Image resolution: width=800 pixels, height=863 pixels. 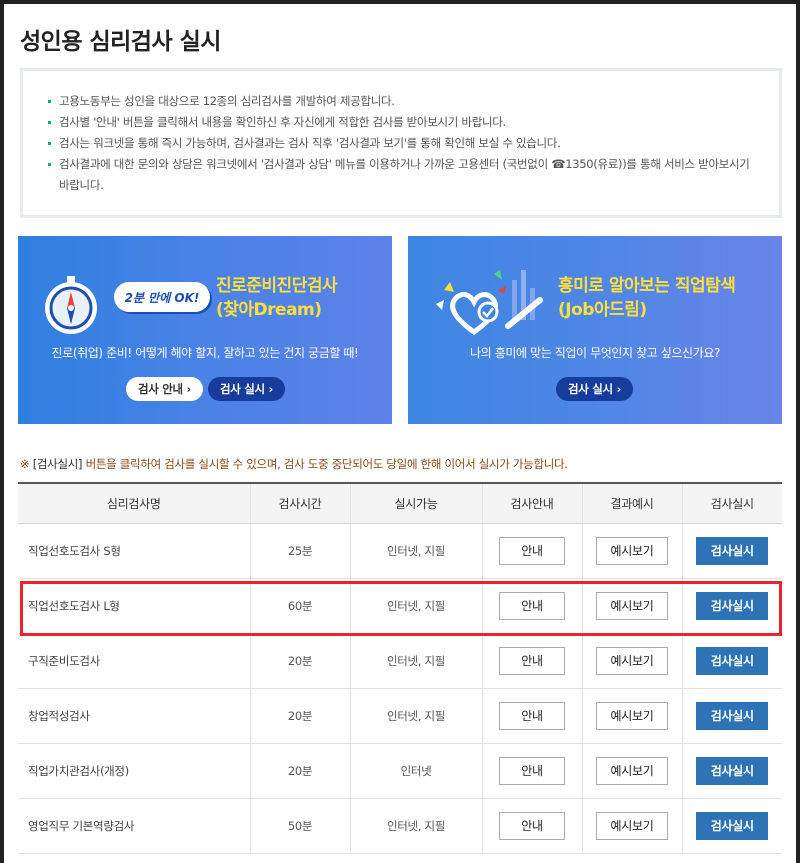 I want to click on banner-title-line2: (찾아Dream), so click(x=269, y=310).